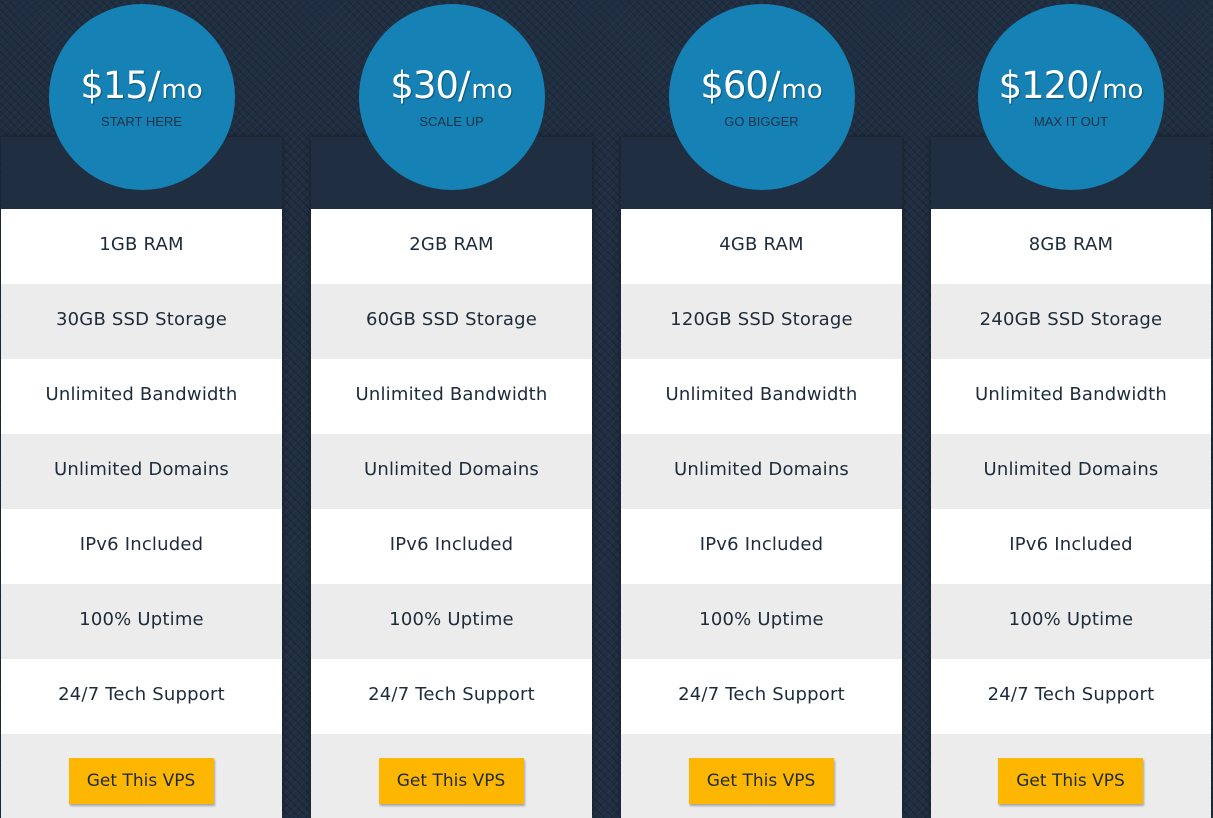  Describe the element at coordinates (120, 85) in the screenshot. I see `price-amount: $15/` at that location.